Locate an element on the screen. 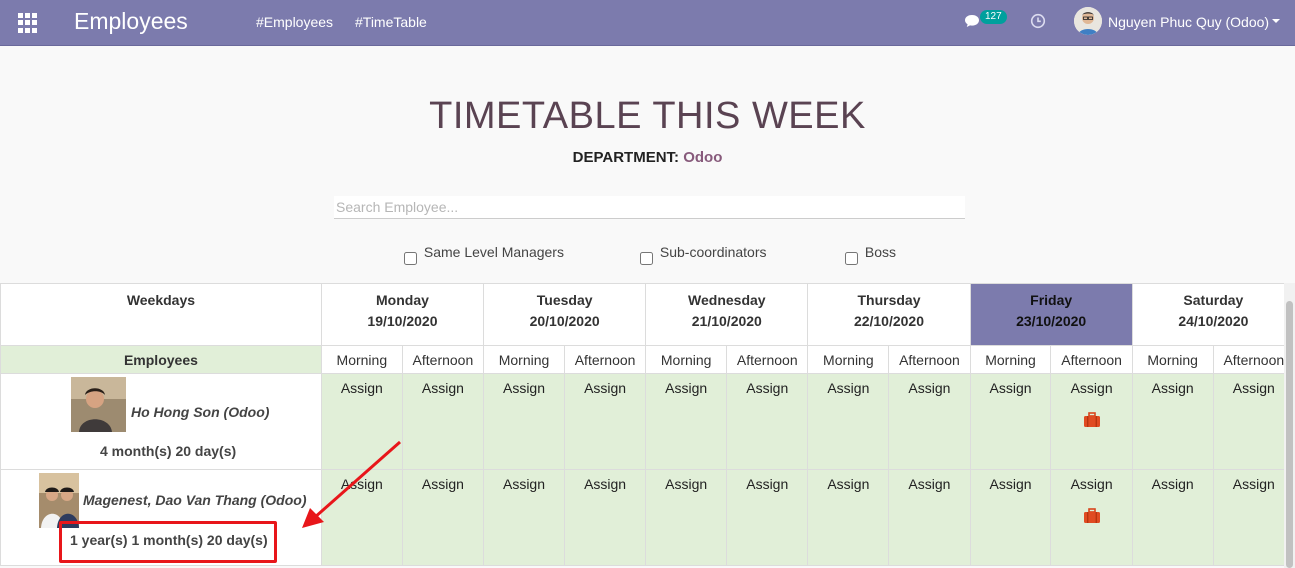  day-header-thursday: Thursday 22/10/2020 is located at coordinates (889, 314).